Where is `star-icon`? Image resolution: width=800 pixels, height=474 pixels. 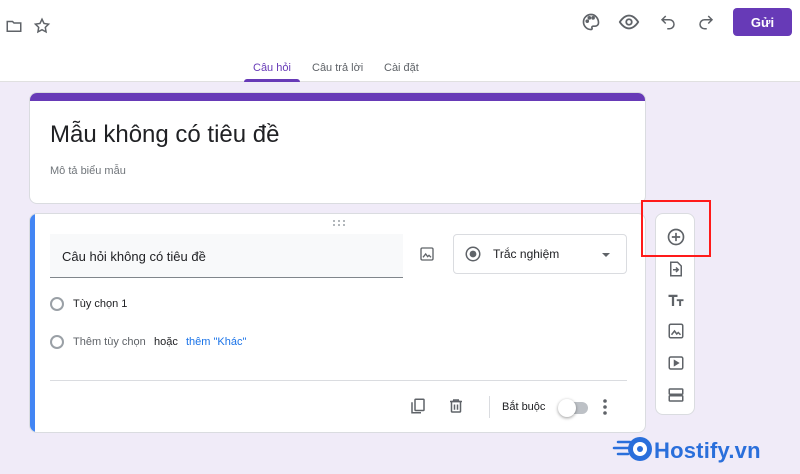
star-icon is located at coordinates (42, 26).